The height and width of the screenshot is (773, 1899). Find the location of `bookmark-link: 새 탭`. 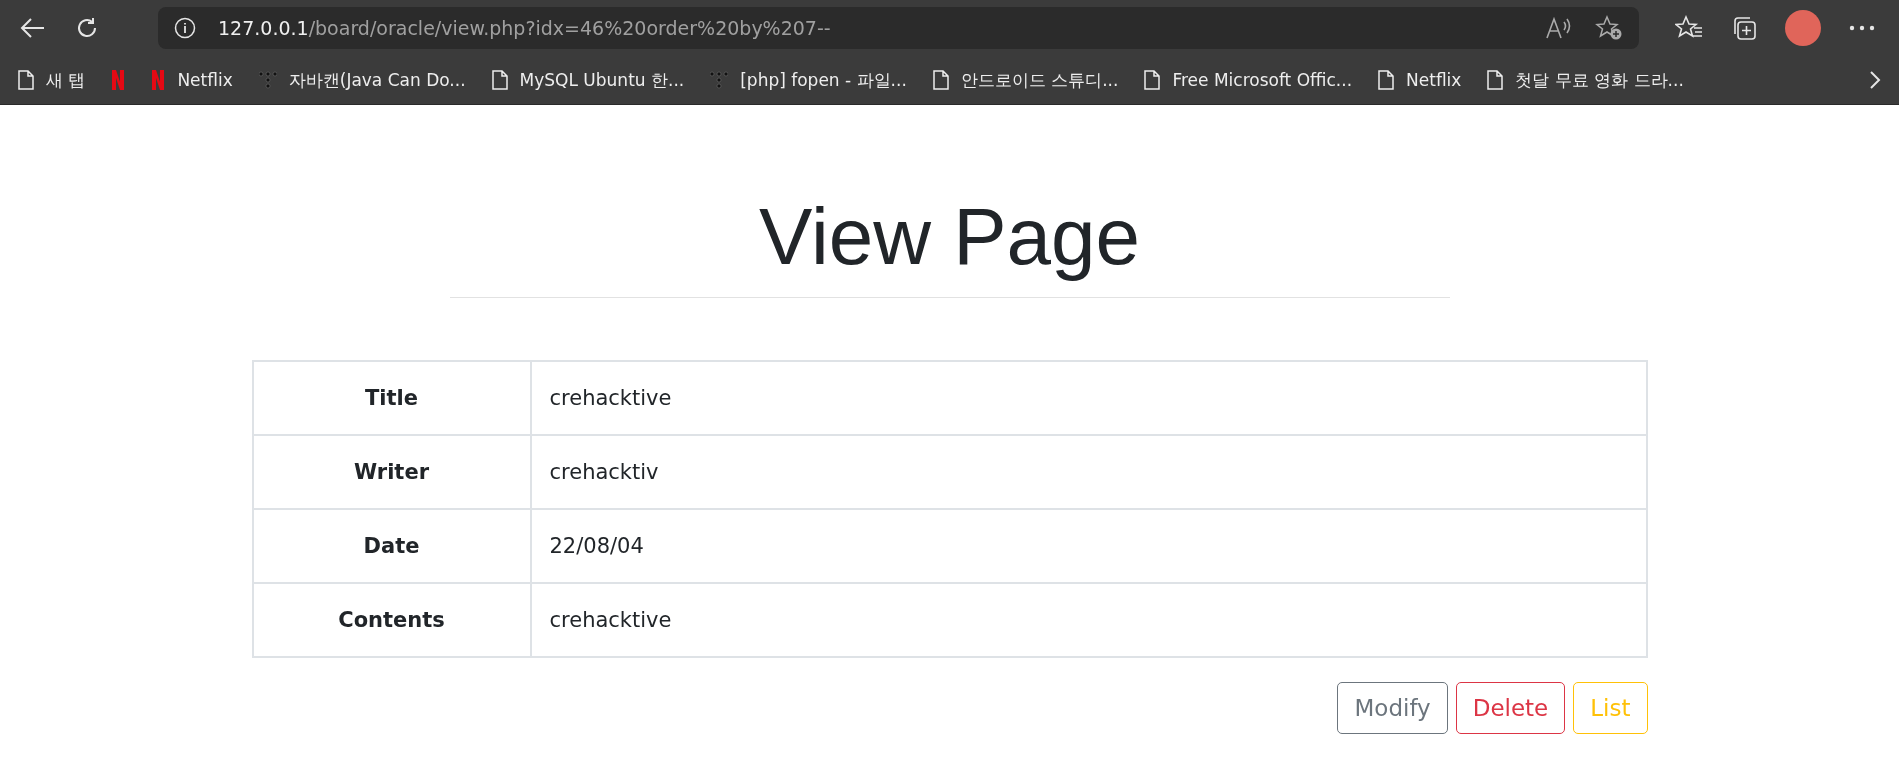

bookmark-link: 새 탭 is located at coordinates (66, 80).